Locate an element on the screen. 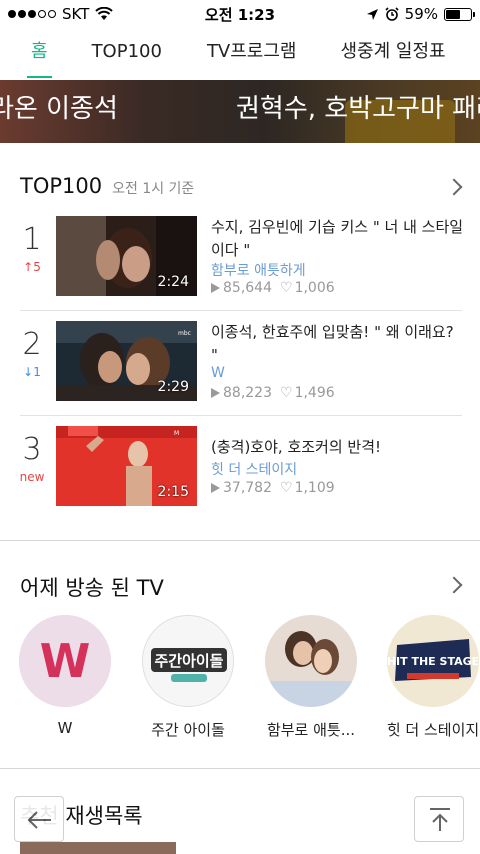  program-label: W is located at coordinates (65, 728).